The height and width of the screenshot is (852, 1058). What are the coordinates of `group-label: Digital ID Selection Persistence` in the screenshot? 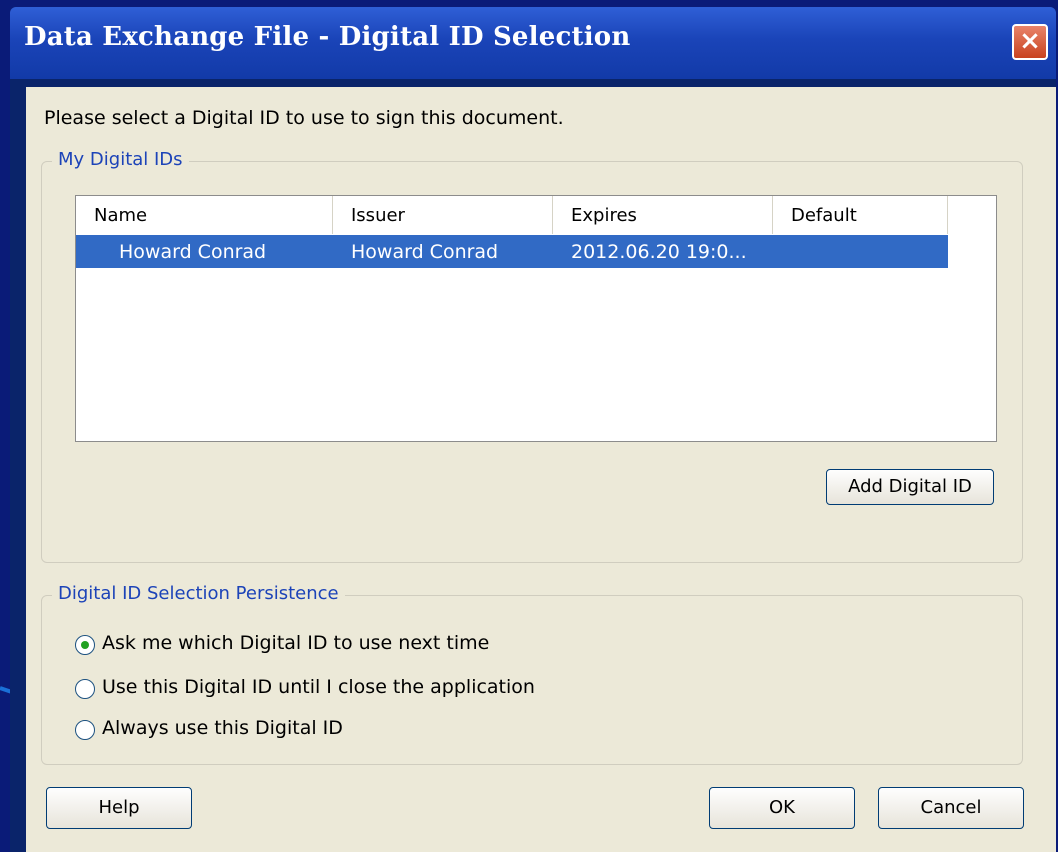 It's located at (198, 593).